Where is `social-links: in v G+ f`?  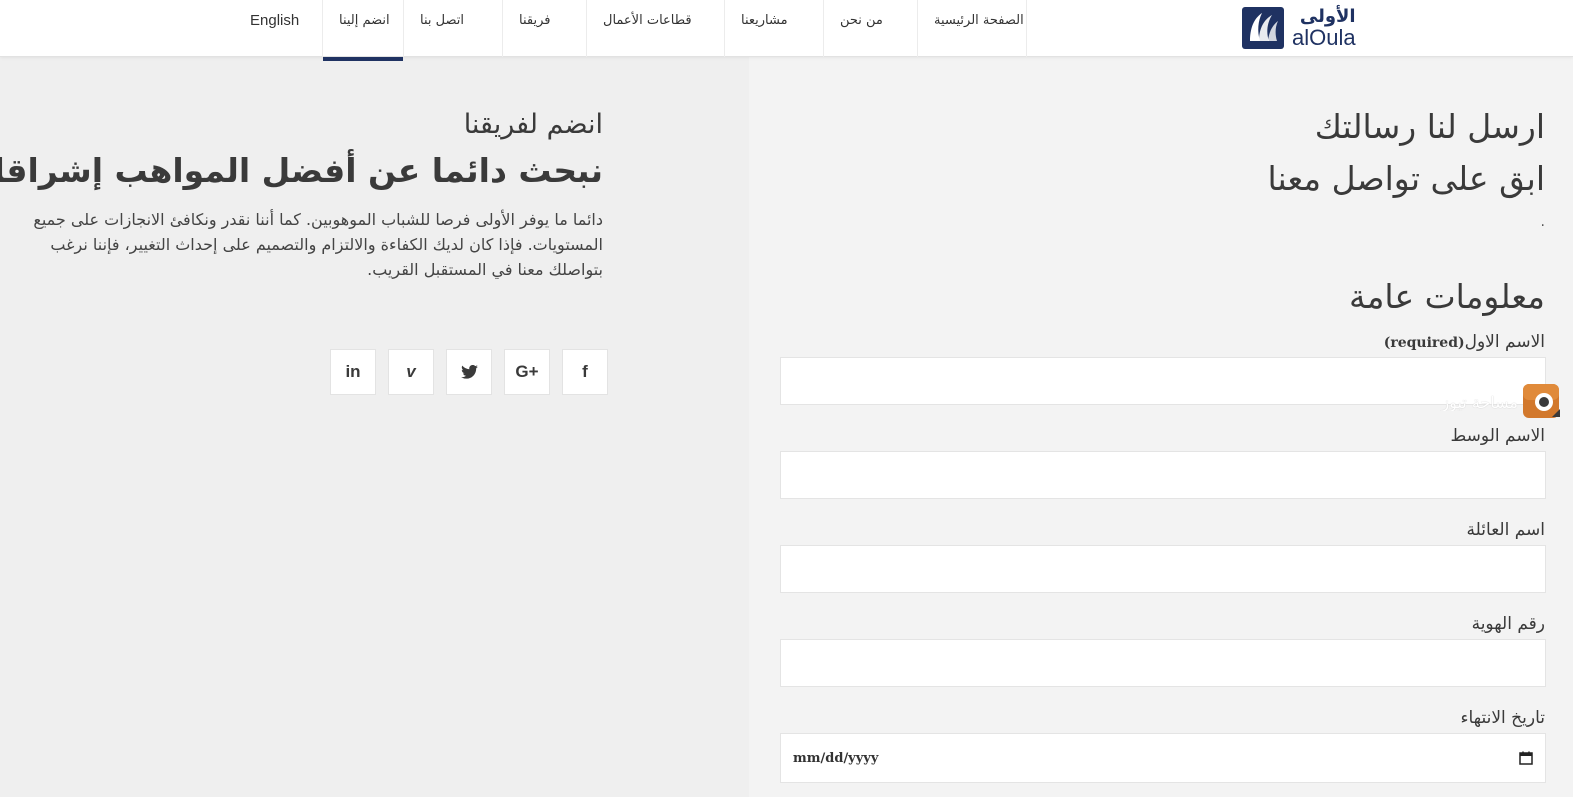 social-links: in v G+ f is located at coordinates (469, 372).